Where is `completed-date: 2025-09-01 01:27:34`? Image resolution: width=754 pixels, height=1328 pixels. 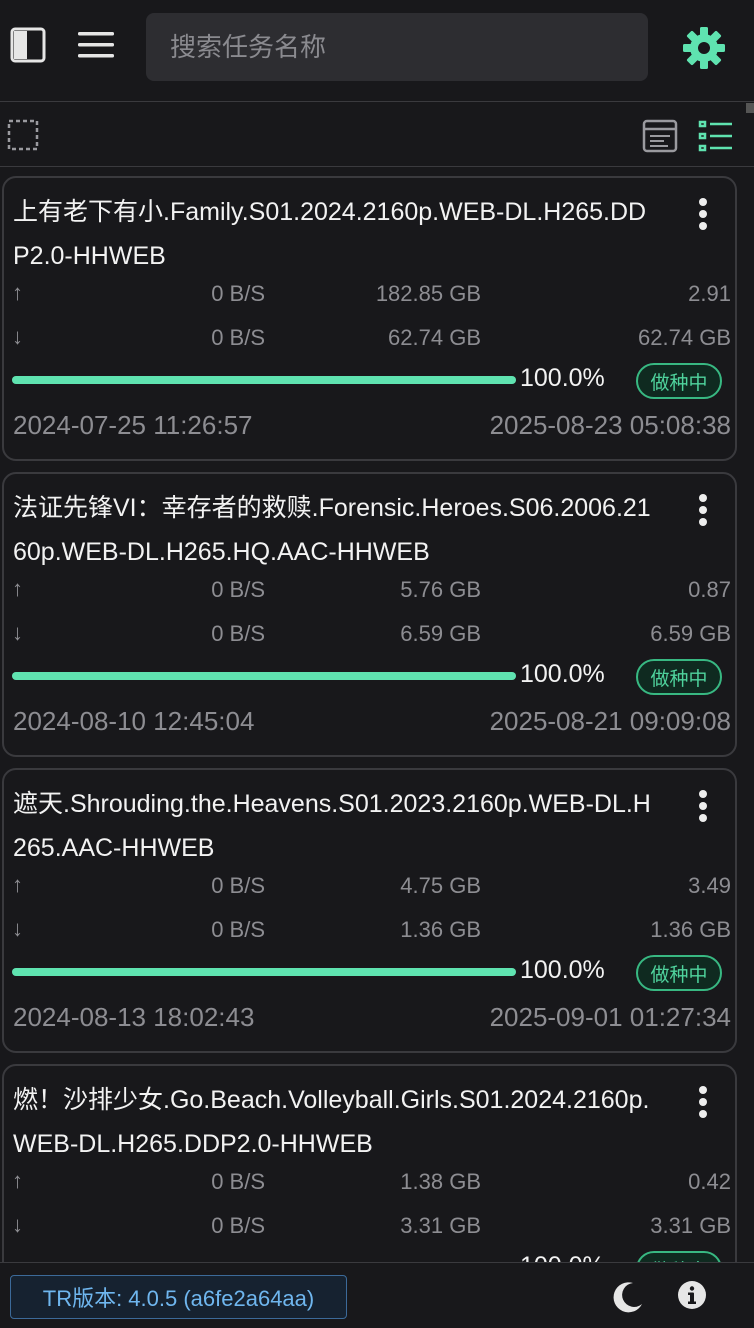 completed-date: 2025-09-01 01:27:34 is located at coordinates (610, 1017).